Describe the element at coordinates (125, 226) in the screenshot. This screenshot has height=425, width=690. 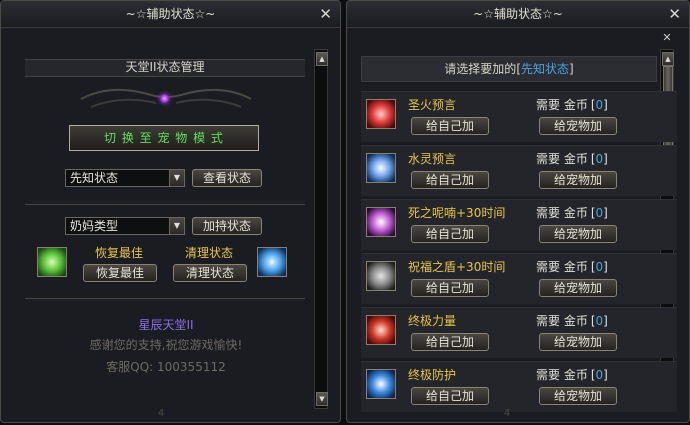
I see `healer-type-select: 奶妈类型 ▼` at that location.